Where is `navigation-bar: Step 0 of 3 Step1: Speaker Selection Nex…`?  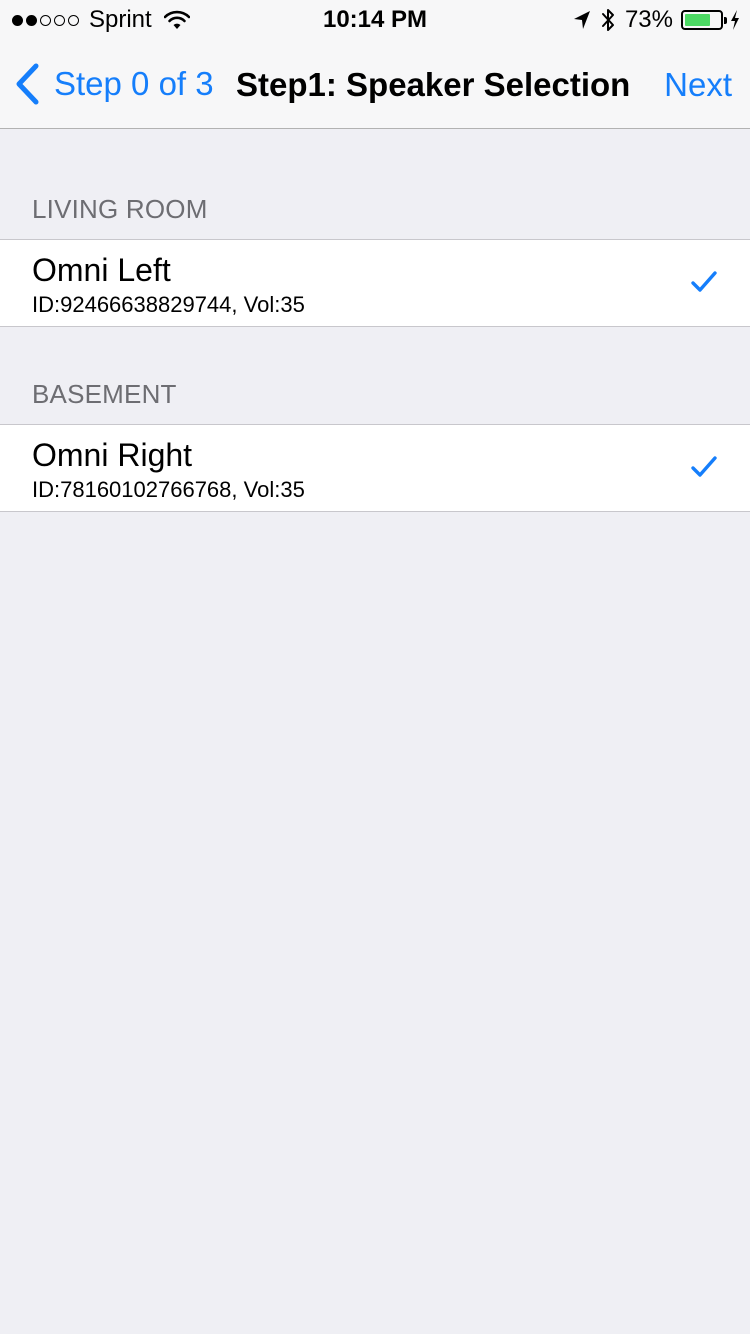
navigation-bar: Step 0 of 3 Step1: Speaker Selection Nex… is located at coordinates (375, 84).